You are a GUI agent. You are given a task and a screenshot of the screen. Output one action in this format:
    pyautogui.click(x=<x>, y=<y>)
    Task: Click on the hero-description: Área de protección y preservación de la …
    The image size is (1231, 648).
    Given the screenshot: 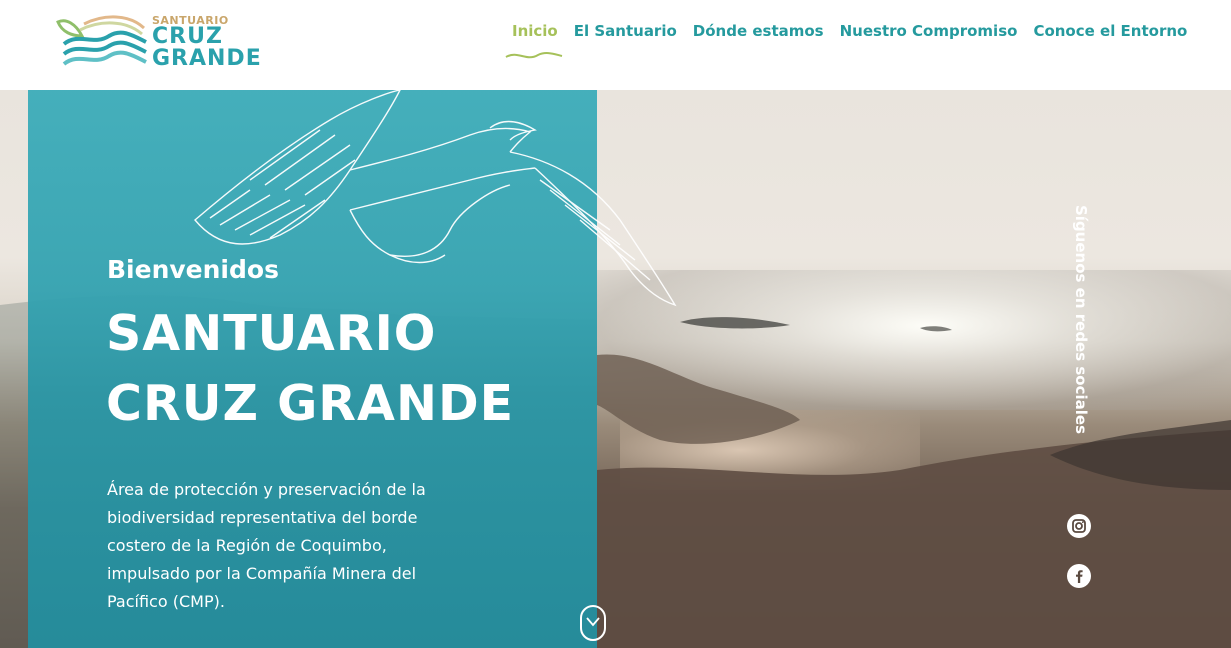 What is the action you would take?
    pyautogui.click(x=266, y=545)
    